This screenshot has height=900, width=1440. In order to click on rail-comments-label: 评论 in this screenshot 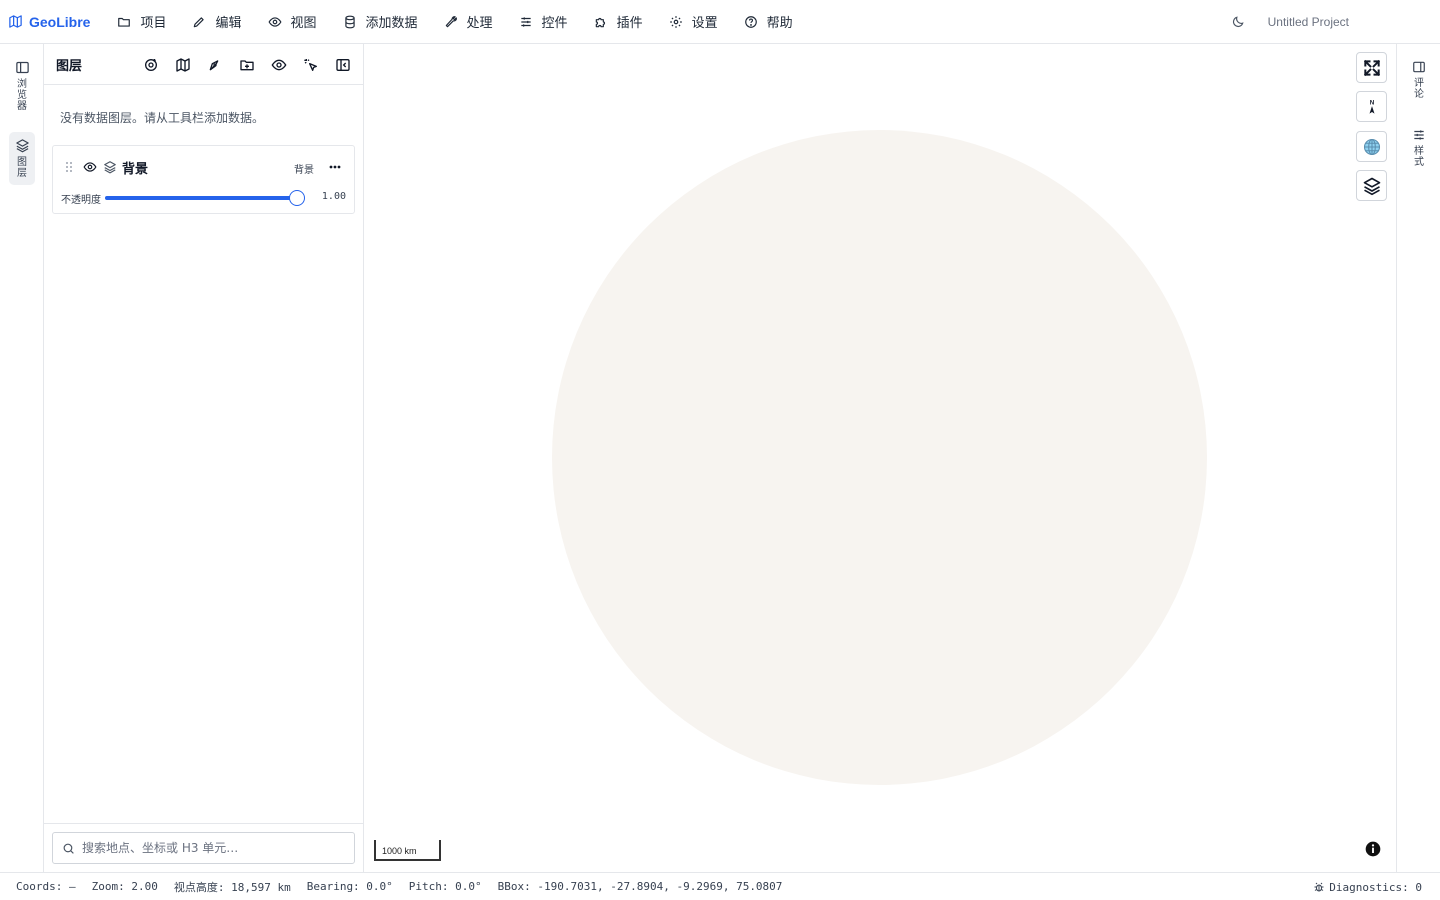, I will do `click(1419, 89)`.